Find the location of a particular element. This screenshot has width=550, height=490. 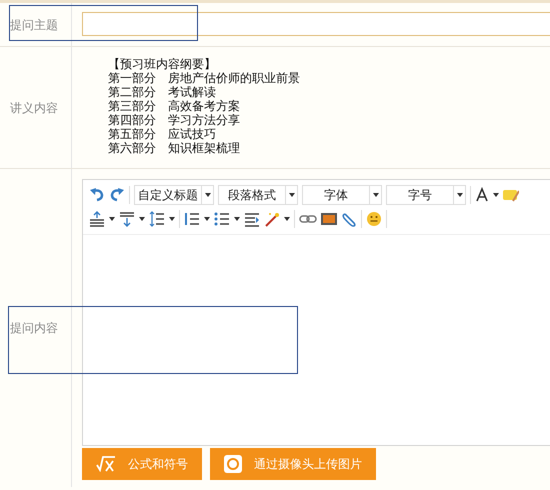

outline-line: 第三部分 高效备考方案 is located at coordinates (174, 106).